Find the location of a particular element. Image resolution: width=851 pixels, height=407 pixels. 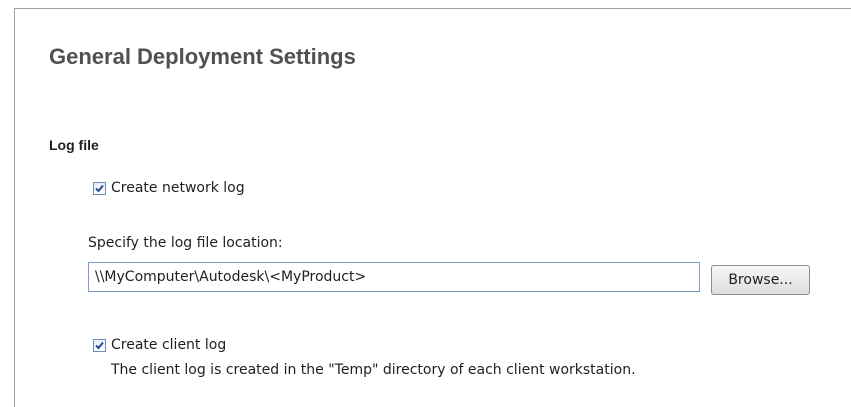

log-location-input is located at coordinates (394, 277).